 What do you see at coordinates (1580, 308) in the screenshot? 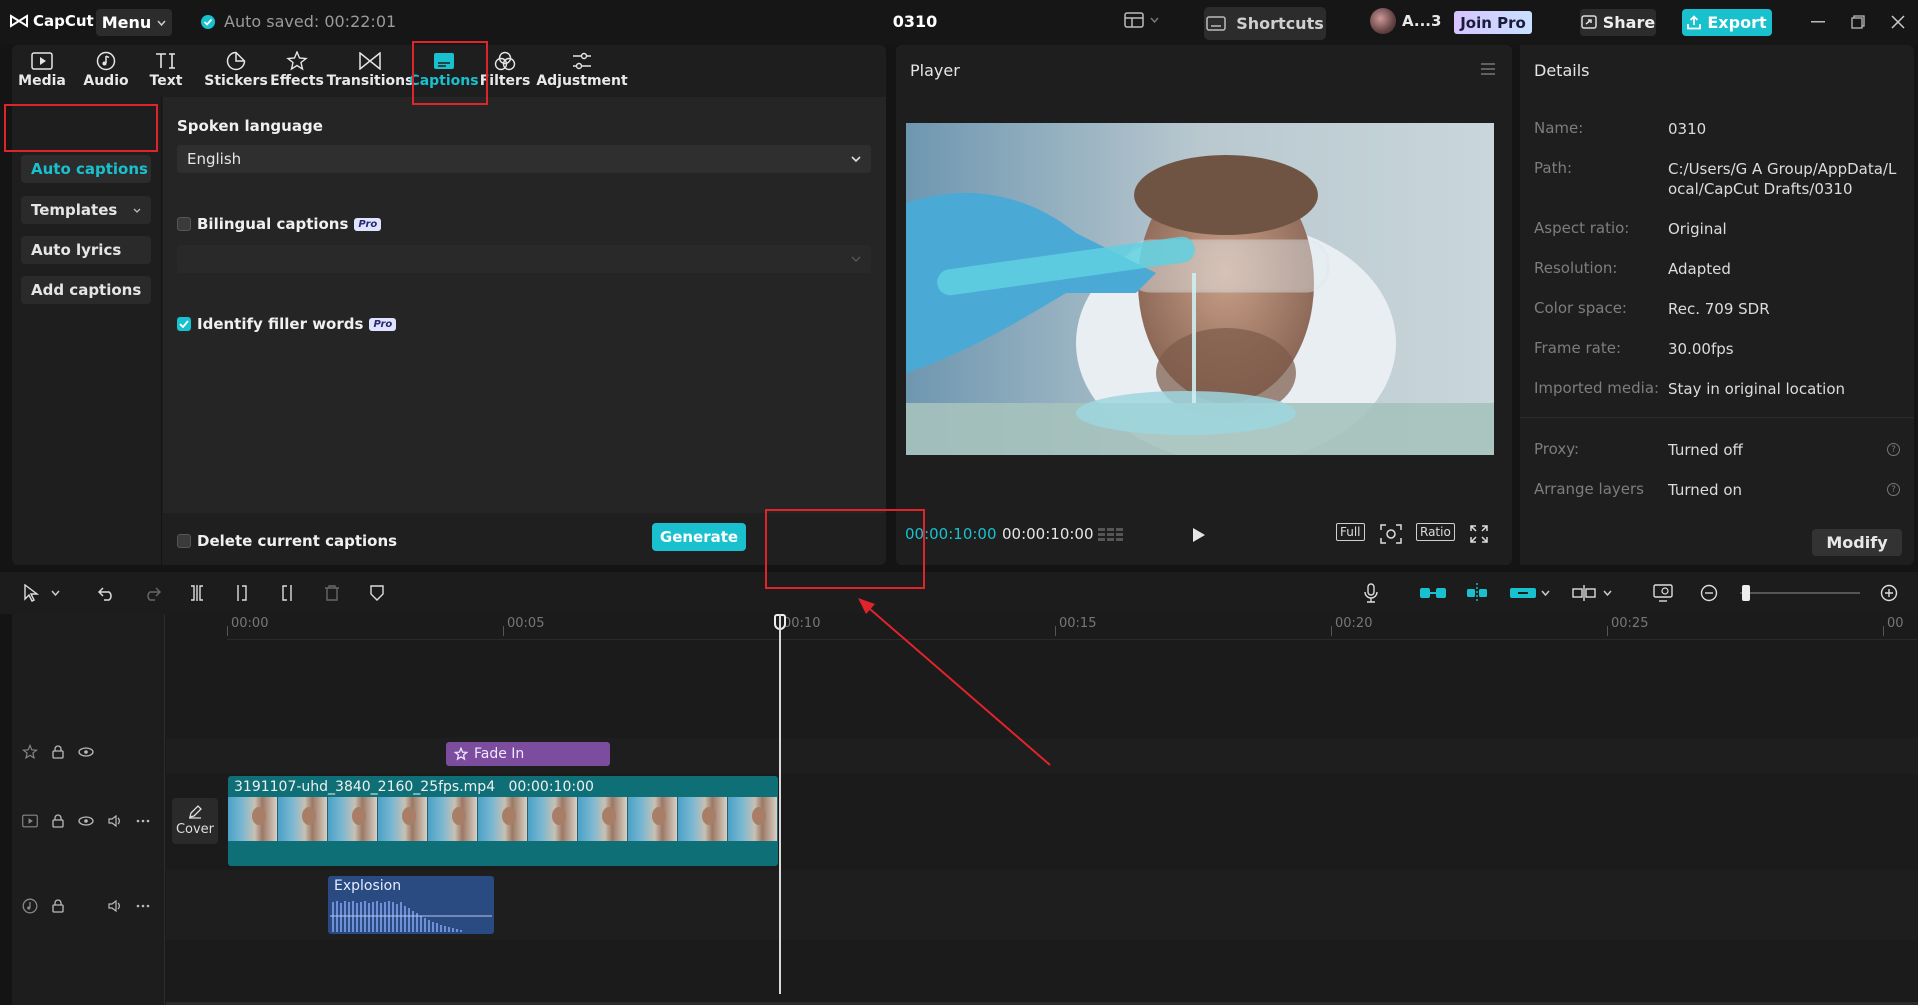
I see `detail-key: Color space:` at bounding box center [1580, 308].